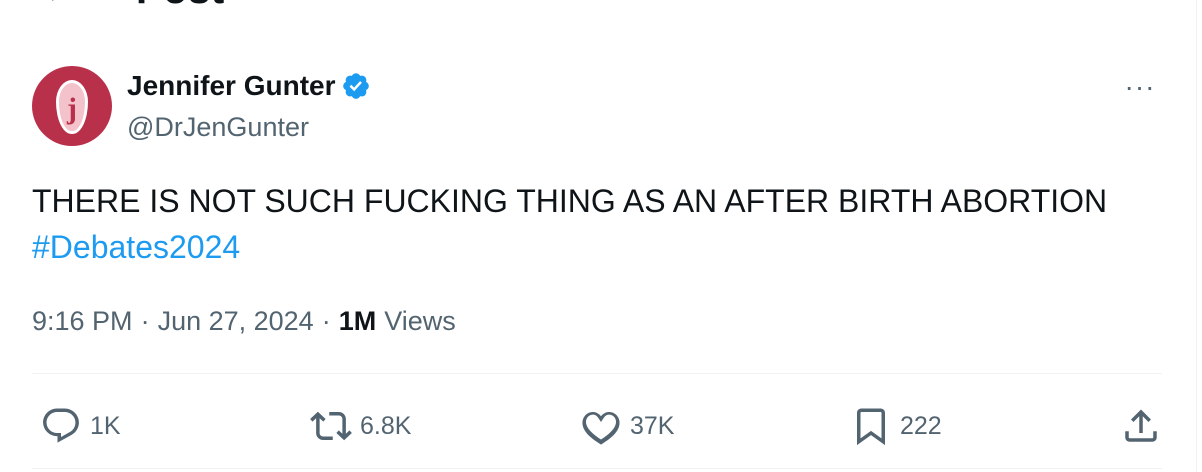  Describe the element at coordinates (249, 106) in the screenshot. I see `author-name-block: Jennifer Gunter @DrJenGunter` at that location.